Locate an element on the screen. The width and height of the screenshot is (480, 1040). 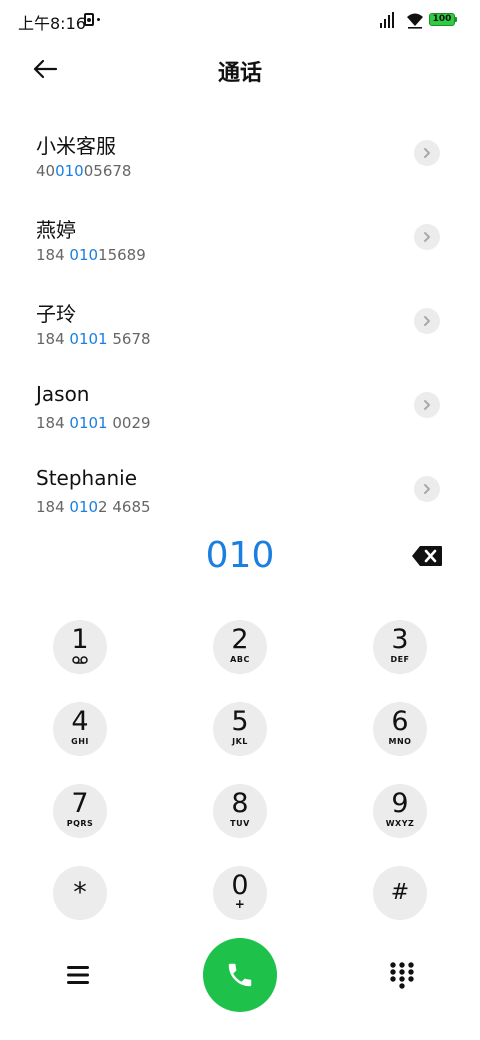
page-title: 通话 is located at coordinates (239, 73).